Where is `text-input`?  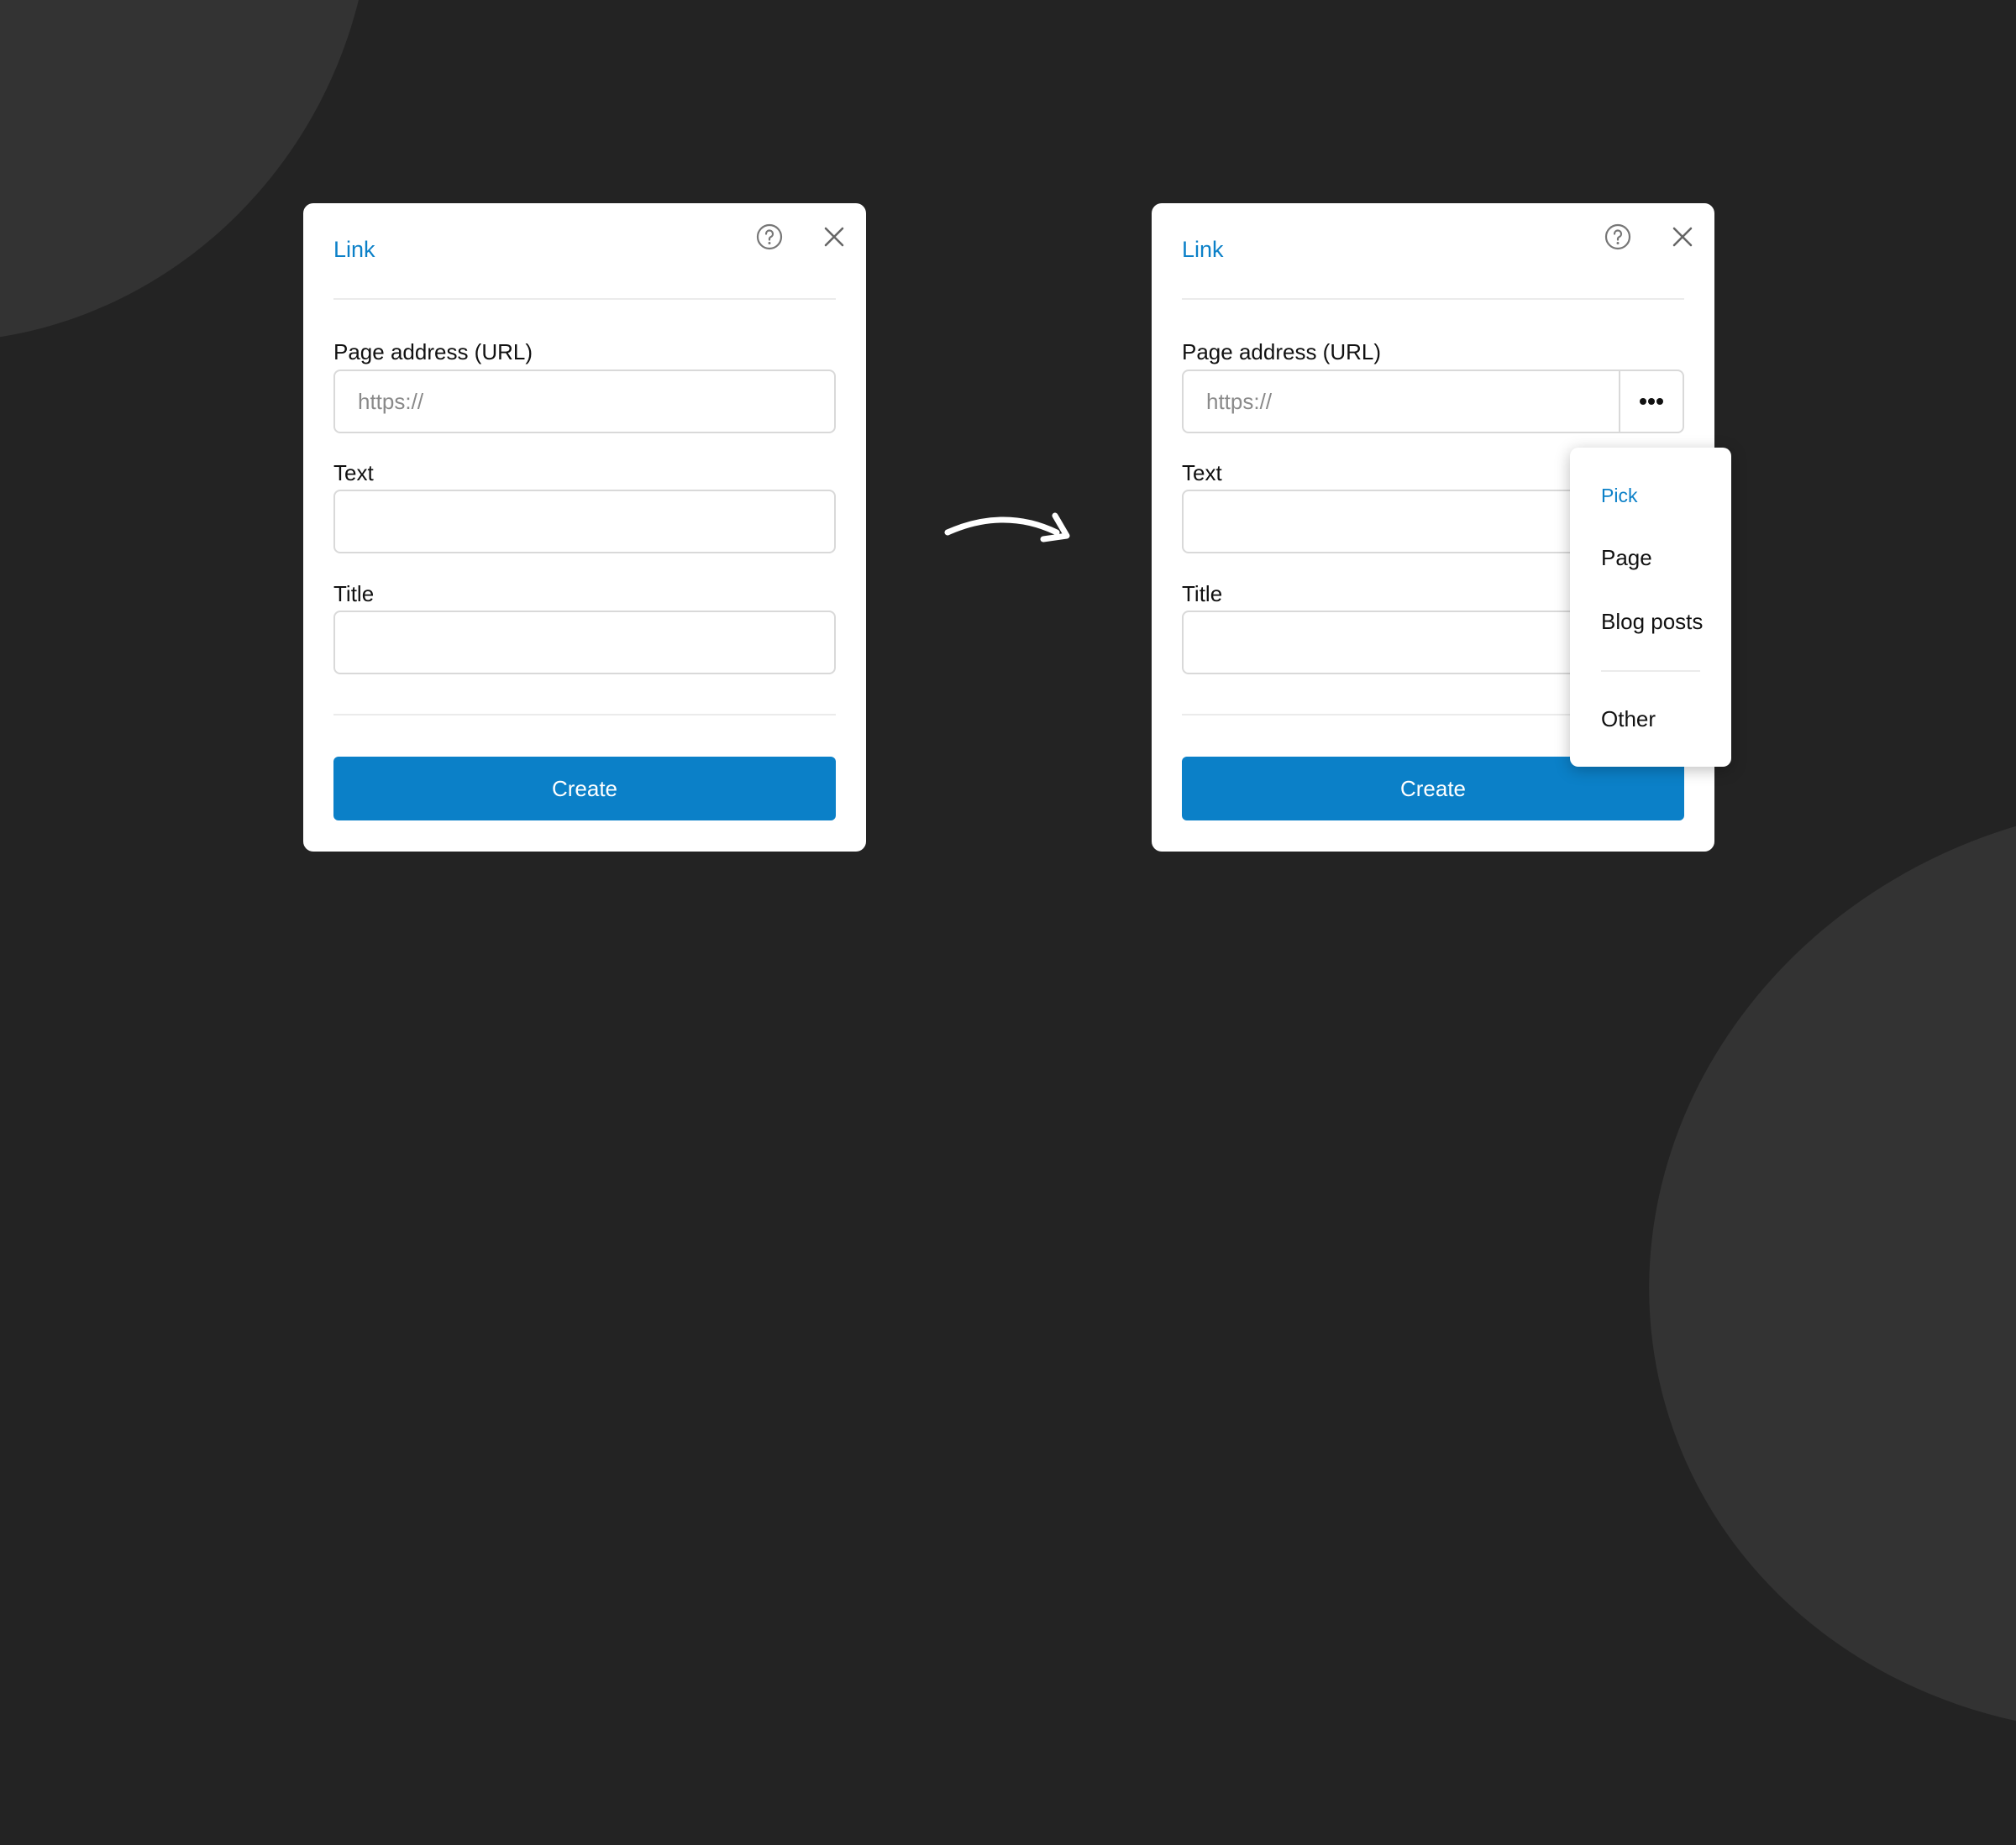
text-input is located at coordinates (584, 521).